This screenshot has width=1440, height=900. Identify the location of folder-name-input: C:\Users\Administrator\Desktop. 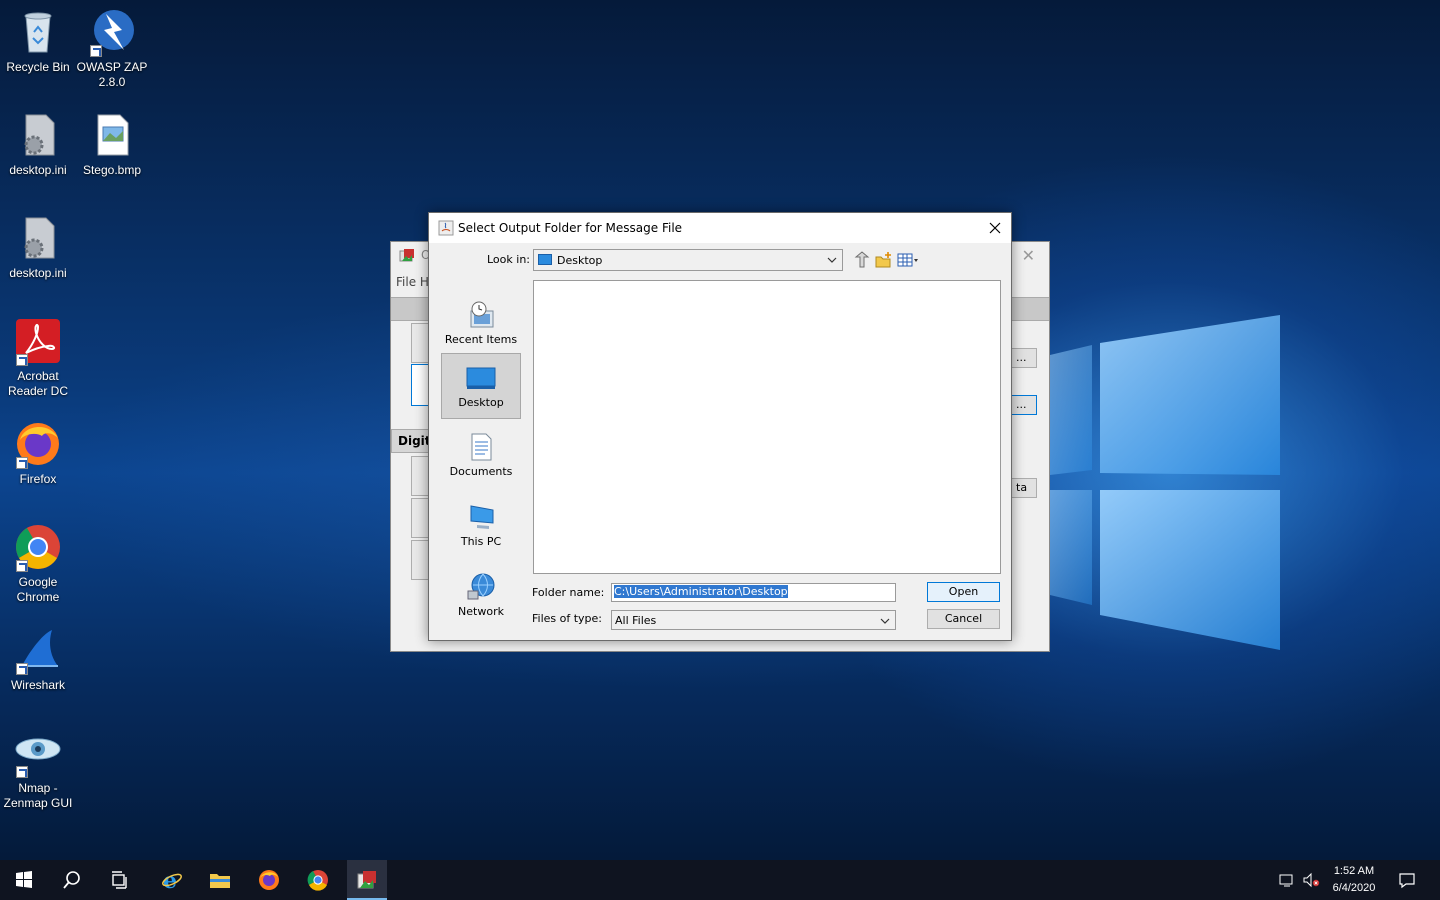
(753, 592).